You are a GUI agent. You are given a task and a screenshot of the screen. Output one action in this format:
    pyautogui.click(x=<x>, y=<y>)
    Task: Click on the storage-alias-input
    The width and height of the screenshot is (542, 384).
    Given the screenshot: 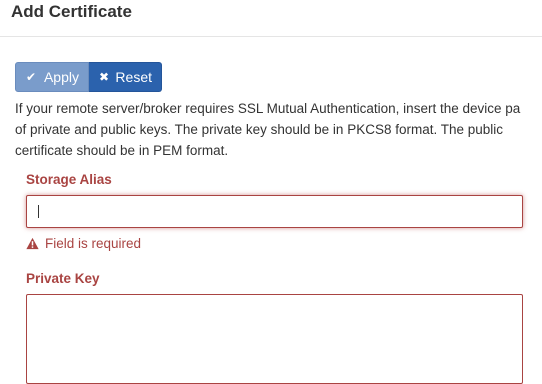 What is the action you would take?
    pyautogui.click(x=274, y=211)
    